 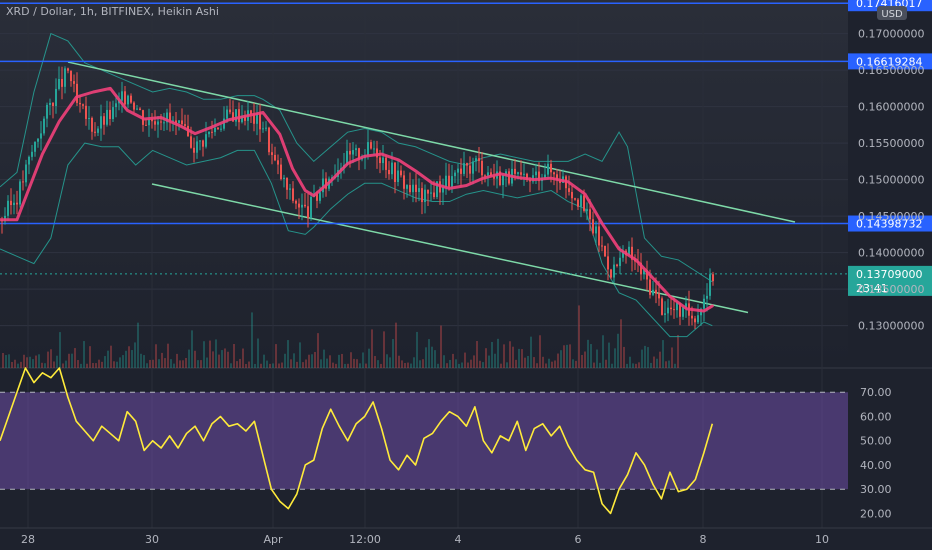 What do you see at coordinates (822, 539) in the screenshot?
I see `time-tick-label: 10` at bounding box center [822, 539].